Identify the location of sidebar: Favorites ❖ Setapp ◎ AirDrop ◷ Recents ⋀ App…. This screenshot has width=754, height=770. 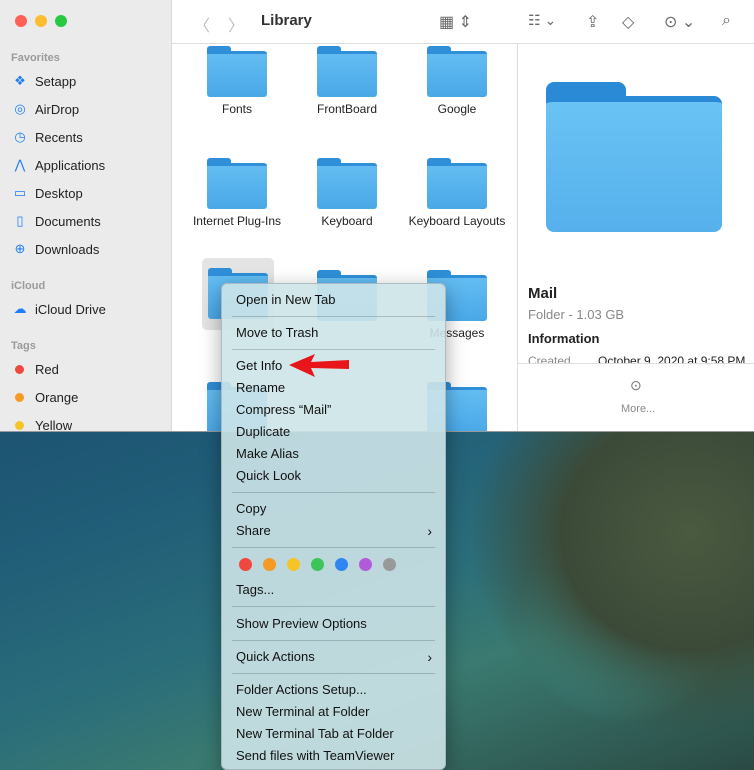
(86, 215).